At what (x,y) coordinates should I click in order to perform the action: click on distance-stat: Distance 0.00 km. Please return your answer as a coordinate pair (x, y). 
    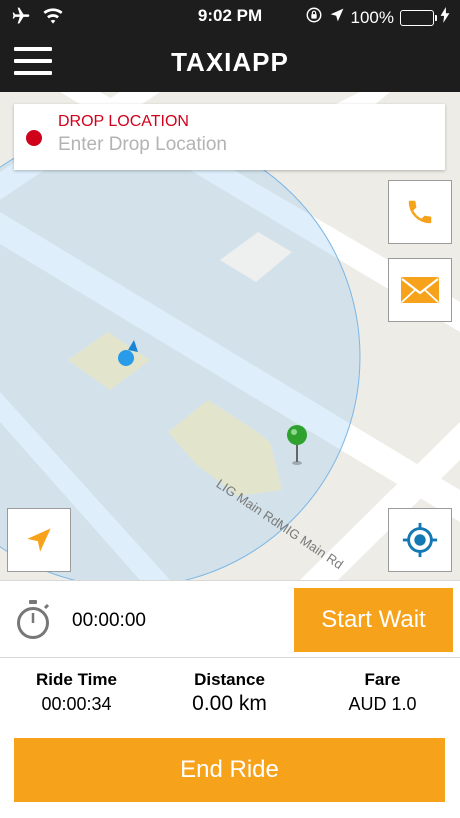
    Looking at the image, I should click on (229, 693).